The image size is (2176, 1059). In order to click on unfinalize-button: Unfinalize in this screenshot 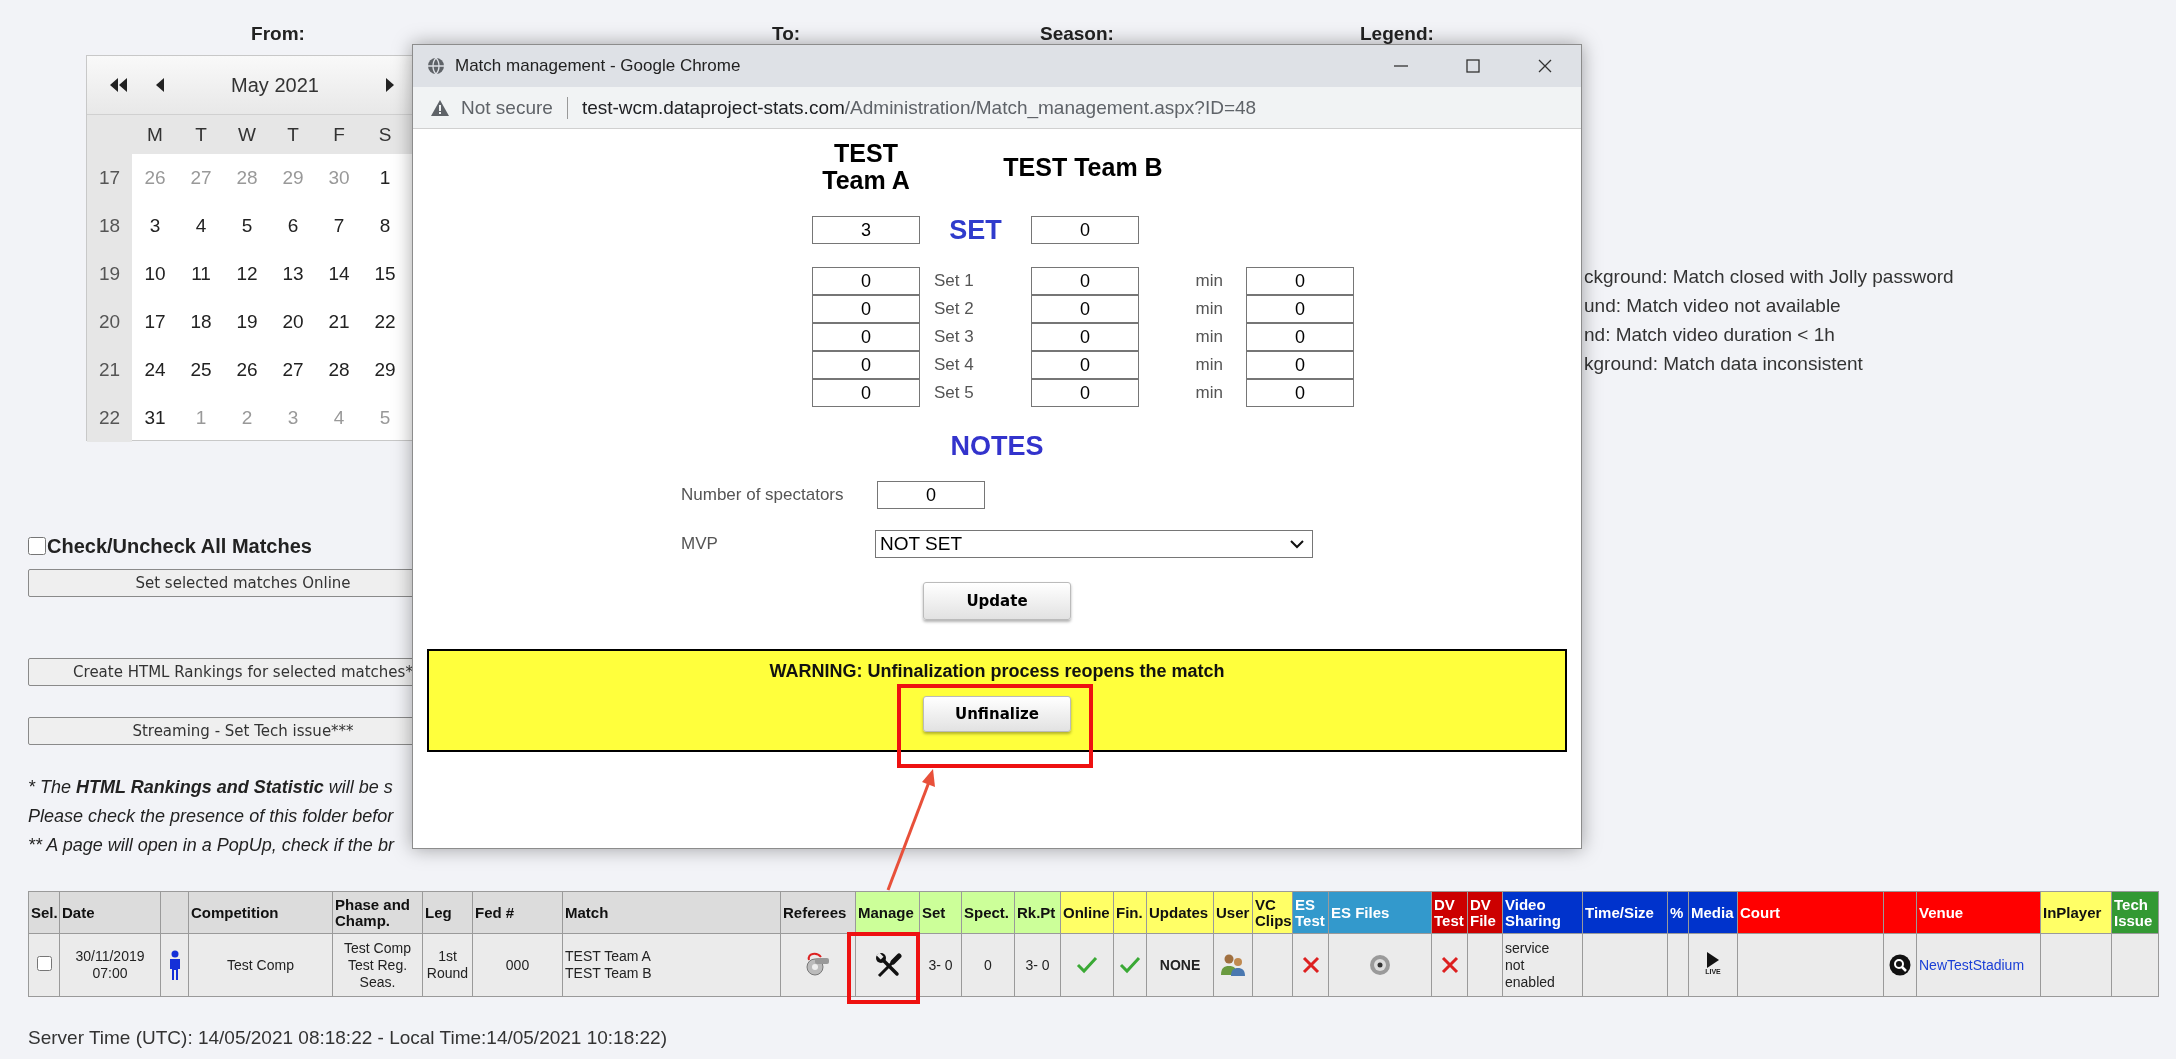, I will do `click(997, 714)`.